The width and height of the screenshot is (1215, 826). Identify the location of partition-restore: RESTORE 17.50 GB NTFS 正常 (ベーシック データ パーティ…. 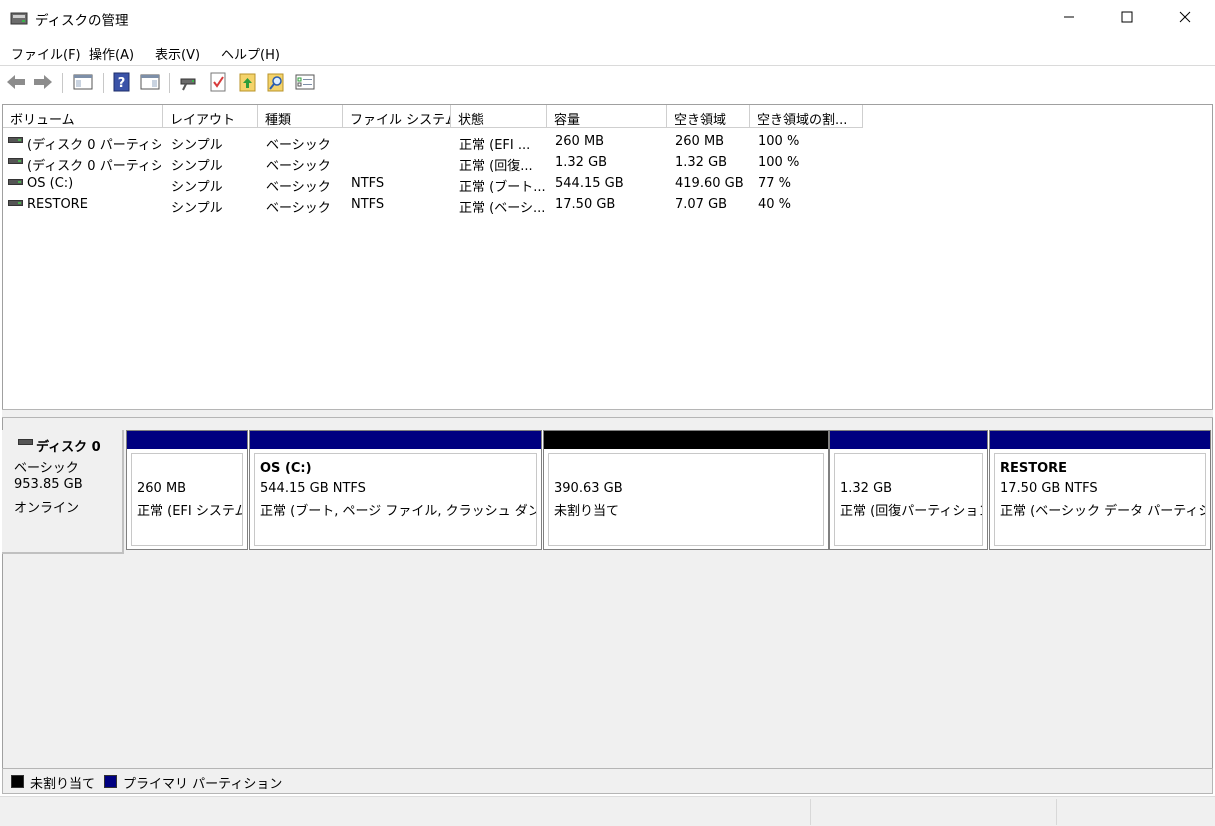
(1100, 490).